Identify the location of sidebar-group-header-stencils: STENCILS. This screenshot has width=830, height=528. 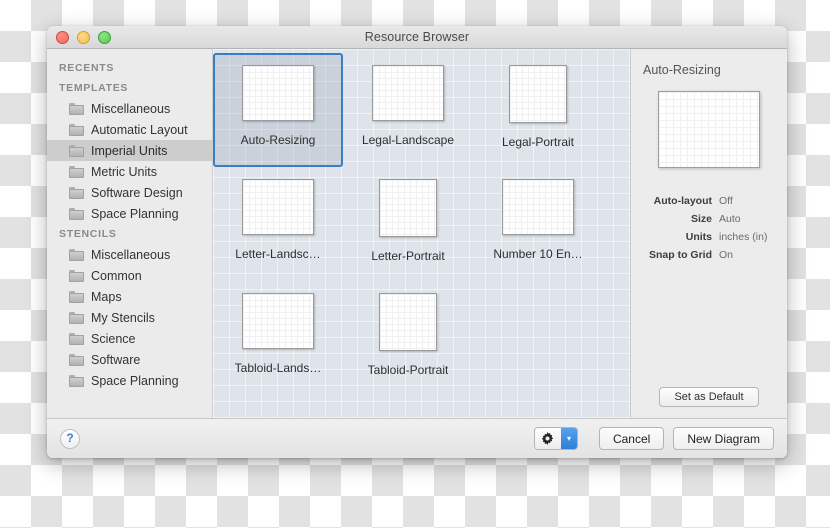
(88, 234).